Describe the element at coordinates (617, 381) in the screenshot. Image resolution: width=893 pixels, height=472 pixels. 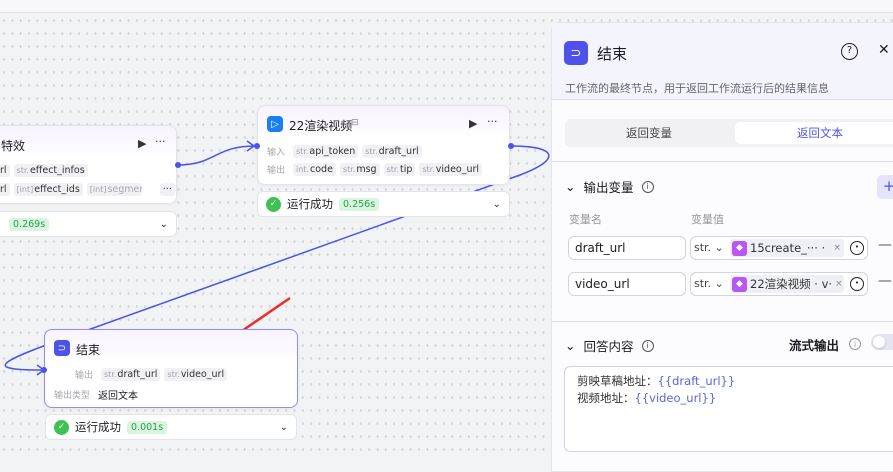
I see `answer-text: 剪映草稿地址：` at that location.